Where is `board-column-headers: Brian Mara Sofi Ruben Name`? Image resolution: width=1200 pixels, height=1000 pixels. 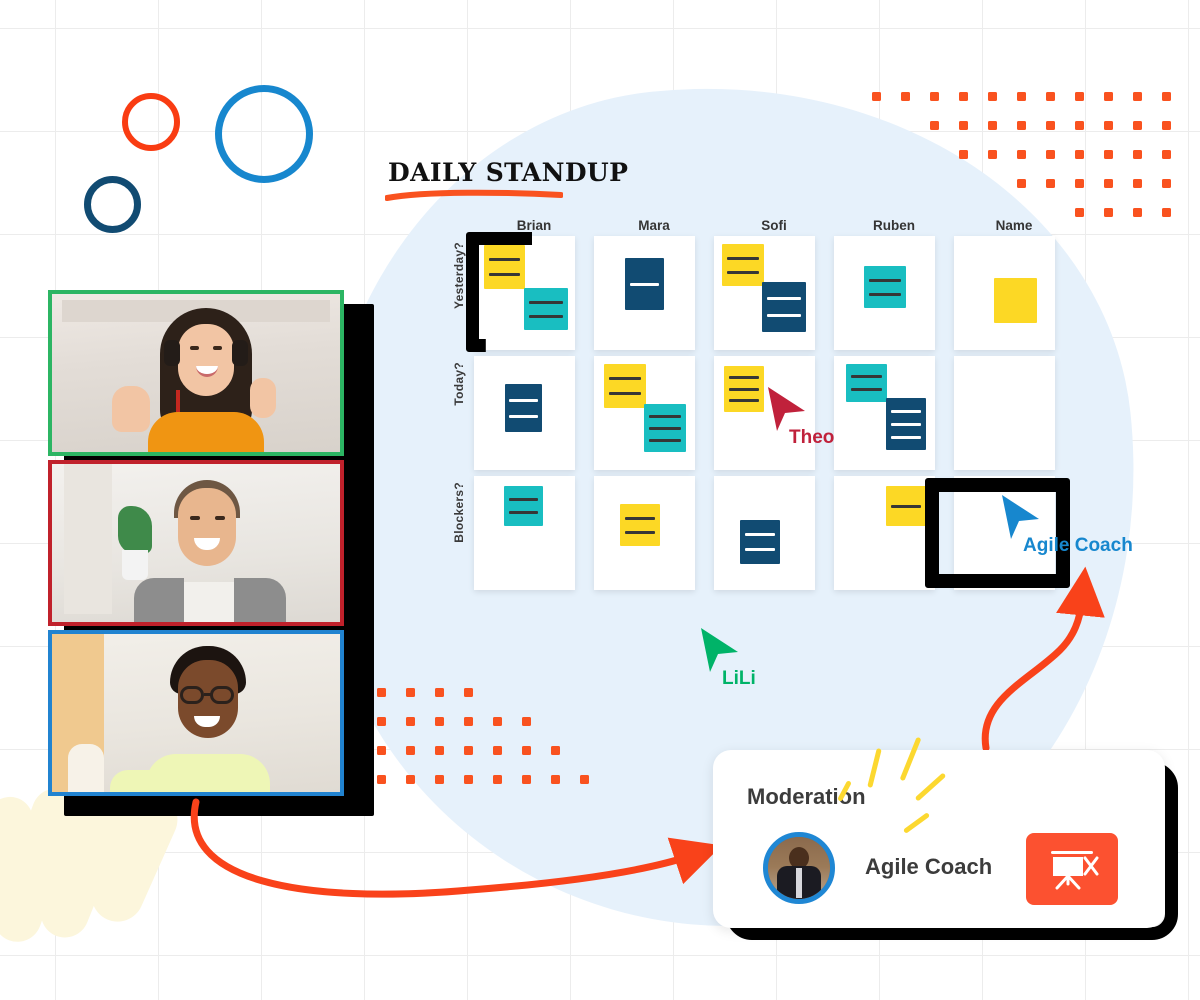 board-column-headers: Brian Mara Sofi Ruben Name is located at coordinates (774, 225).